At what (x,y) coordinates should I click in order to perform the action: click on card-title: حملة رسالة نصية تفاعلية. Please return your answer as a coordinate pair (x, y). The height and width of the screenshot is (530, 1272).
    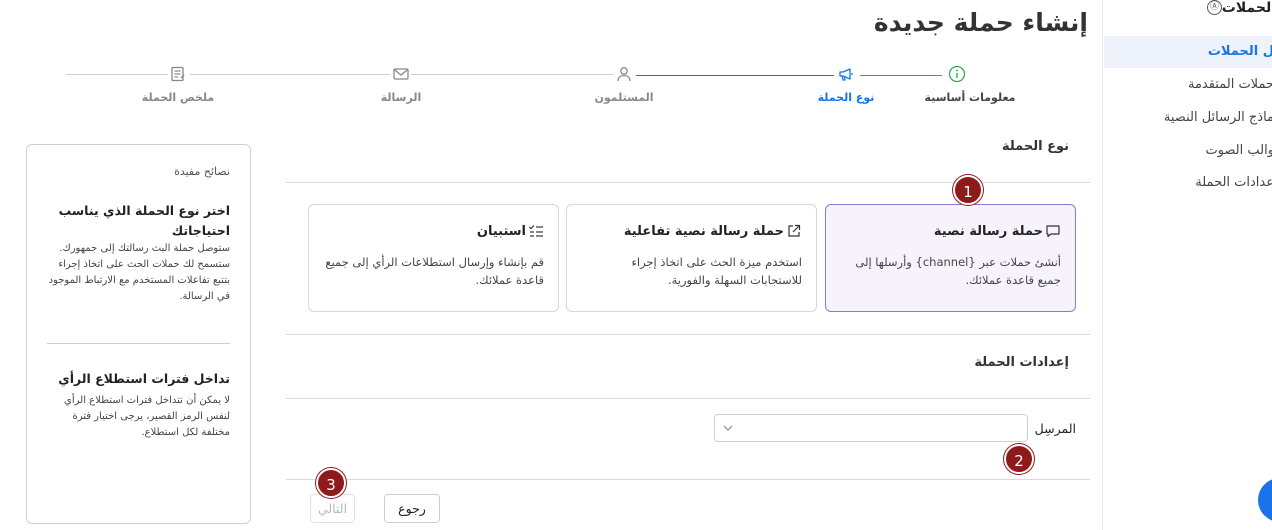
    Looking at the image, I should click on (690, 231).